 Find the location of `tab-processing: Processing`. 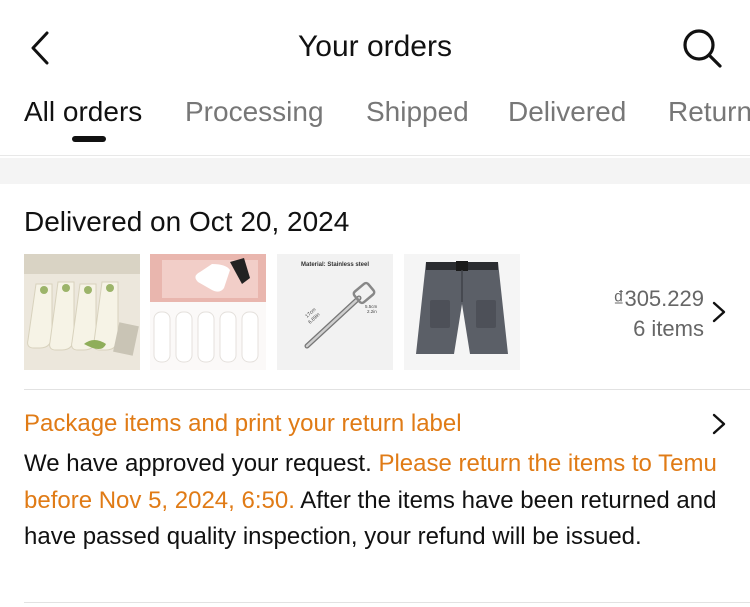

tab-processing: Processing is located at coordinates (254, 112).